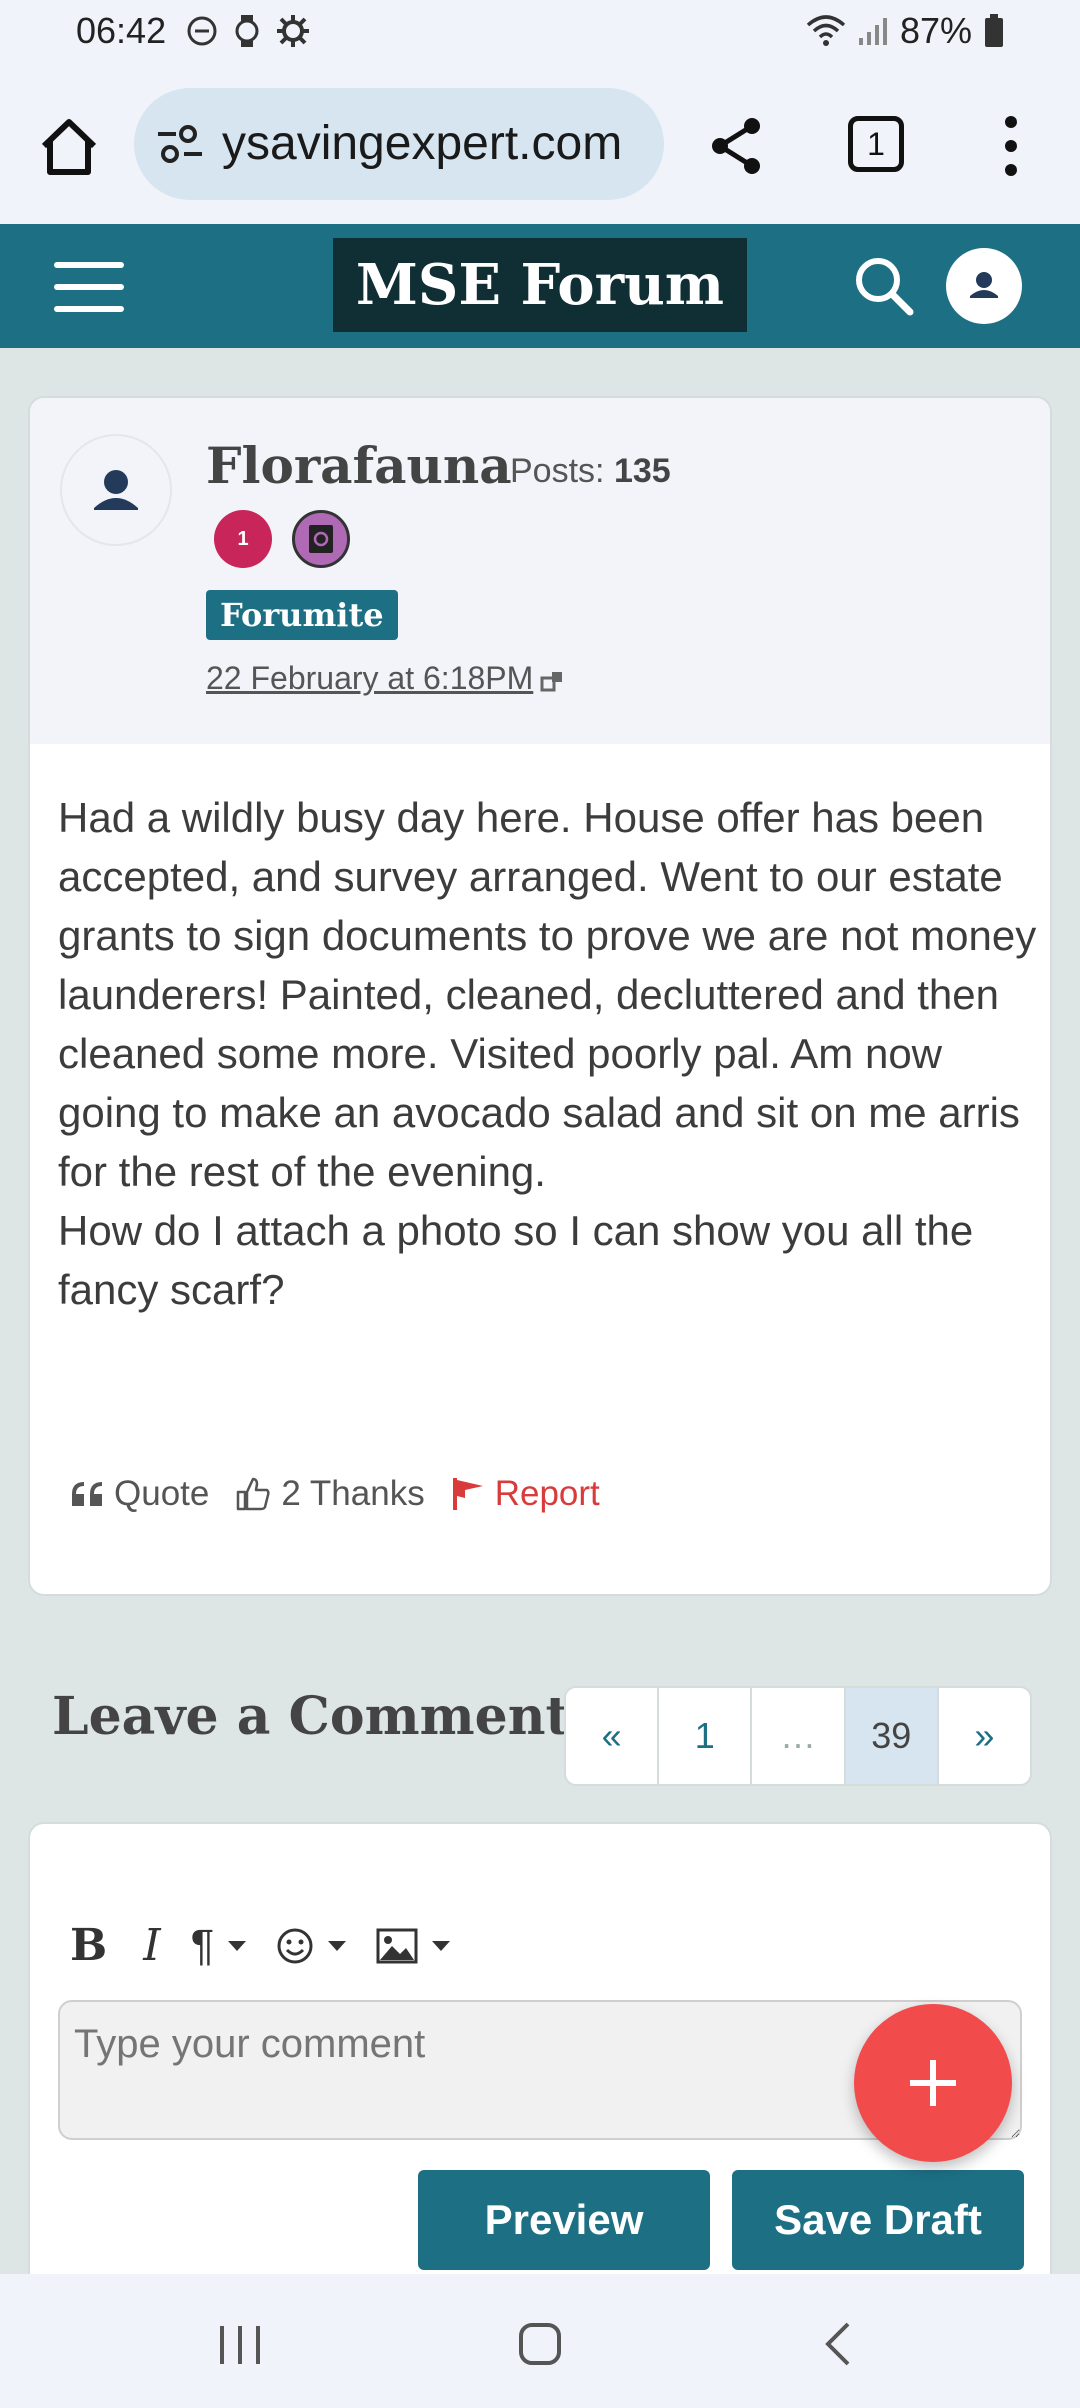 The height and width of the screenshot is (2408, 1080). I want to click on post-actions: Quote 2 Thanks Report, so click(335, 1494).